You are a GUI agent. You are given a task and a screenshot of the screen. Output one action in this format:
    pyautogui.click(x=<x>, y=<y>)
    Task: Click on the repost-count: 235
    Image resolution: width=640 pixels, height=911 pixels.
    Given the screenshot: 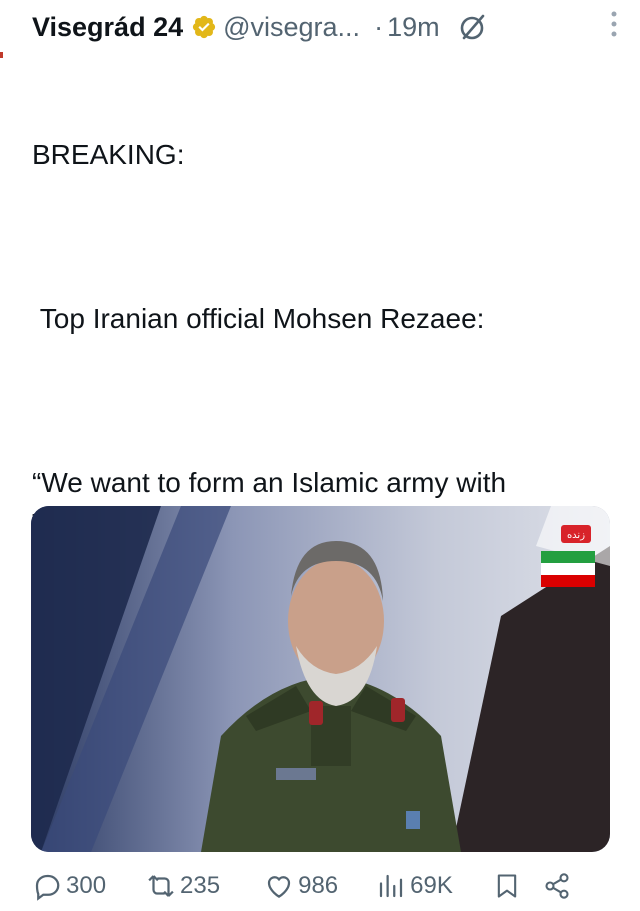 What is the action you would take?
    pyautogui.click(x=200, y=885)
    